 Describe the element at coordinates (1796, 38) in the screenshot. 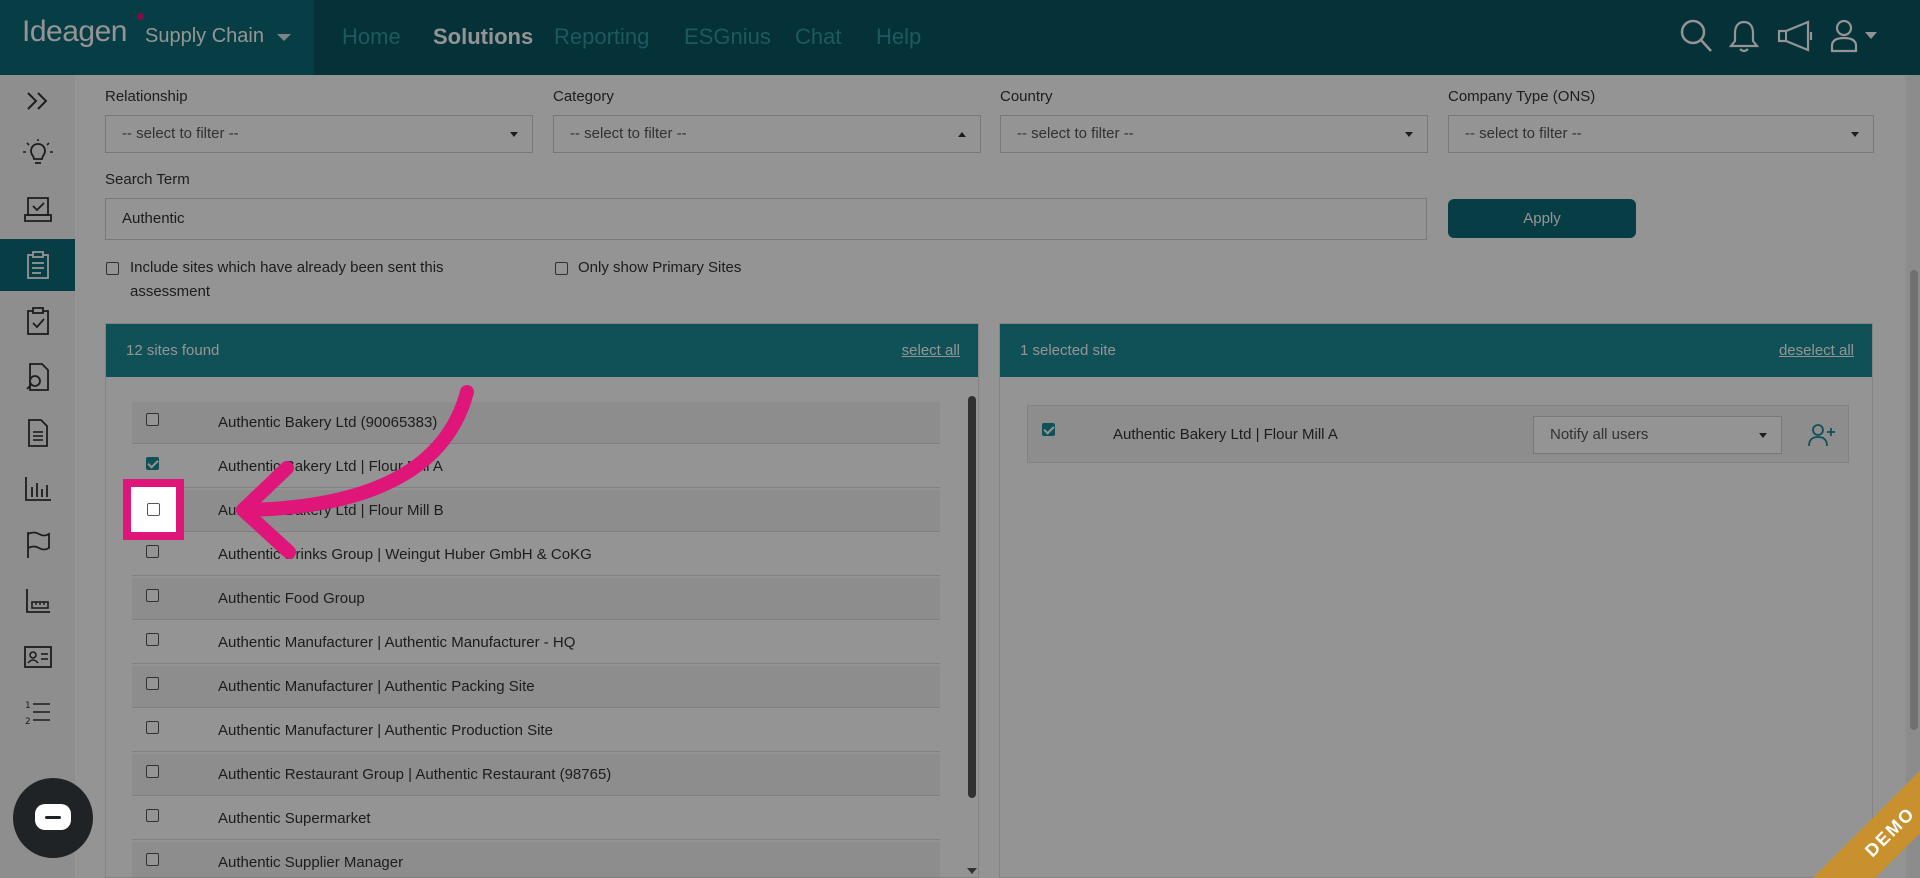

I see `megaphone-icon` at that location.